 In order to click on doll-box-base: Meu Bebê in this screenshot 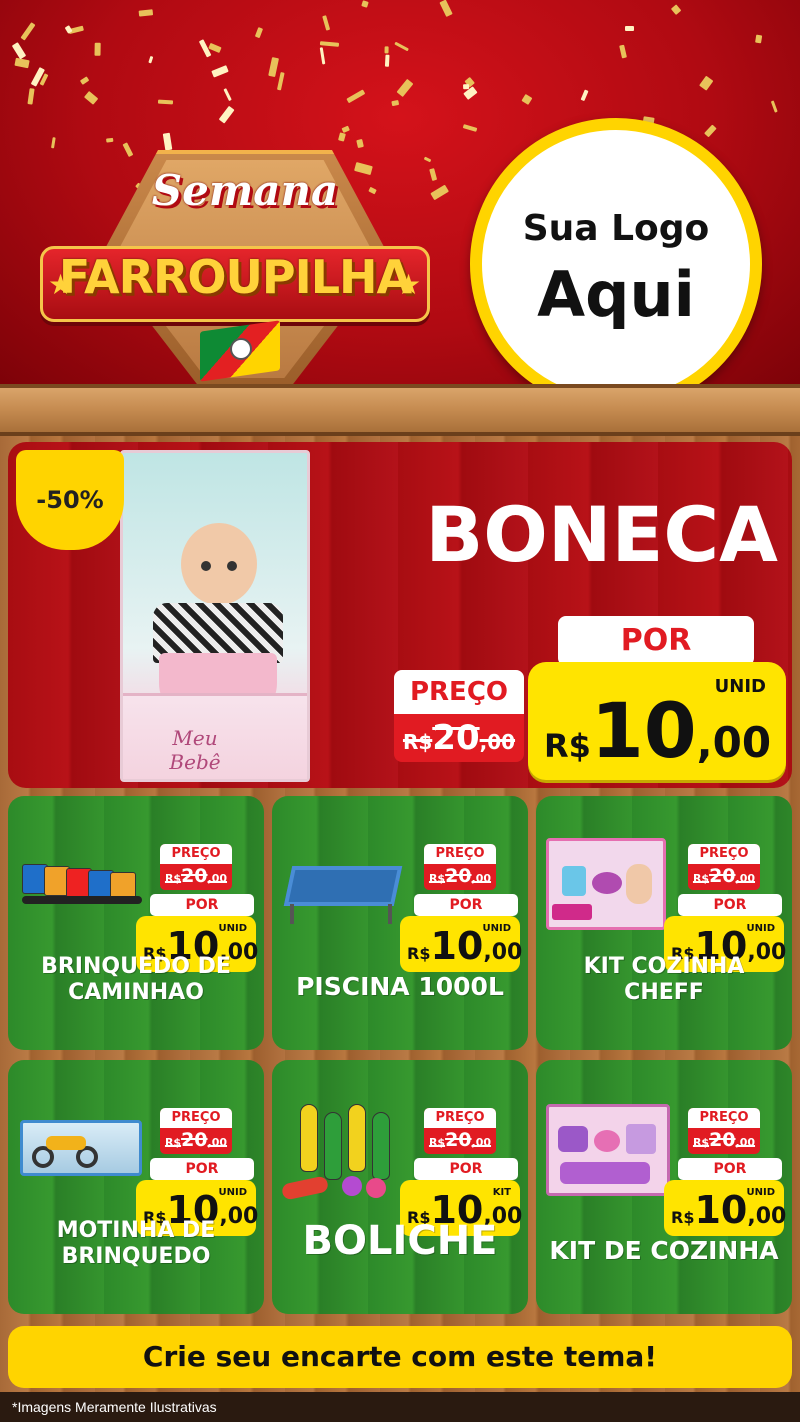, I will do `click(215, 736)`.